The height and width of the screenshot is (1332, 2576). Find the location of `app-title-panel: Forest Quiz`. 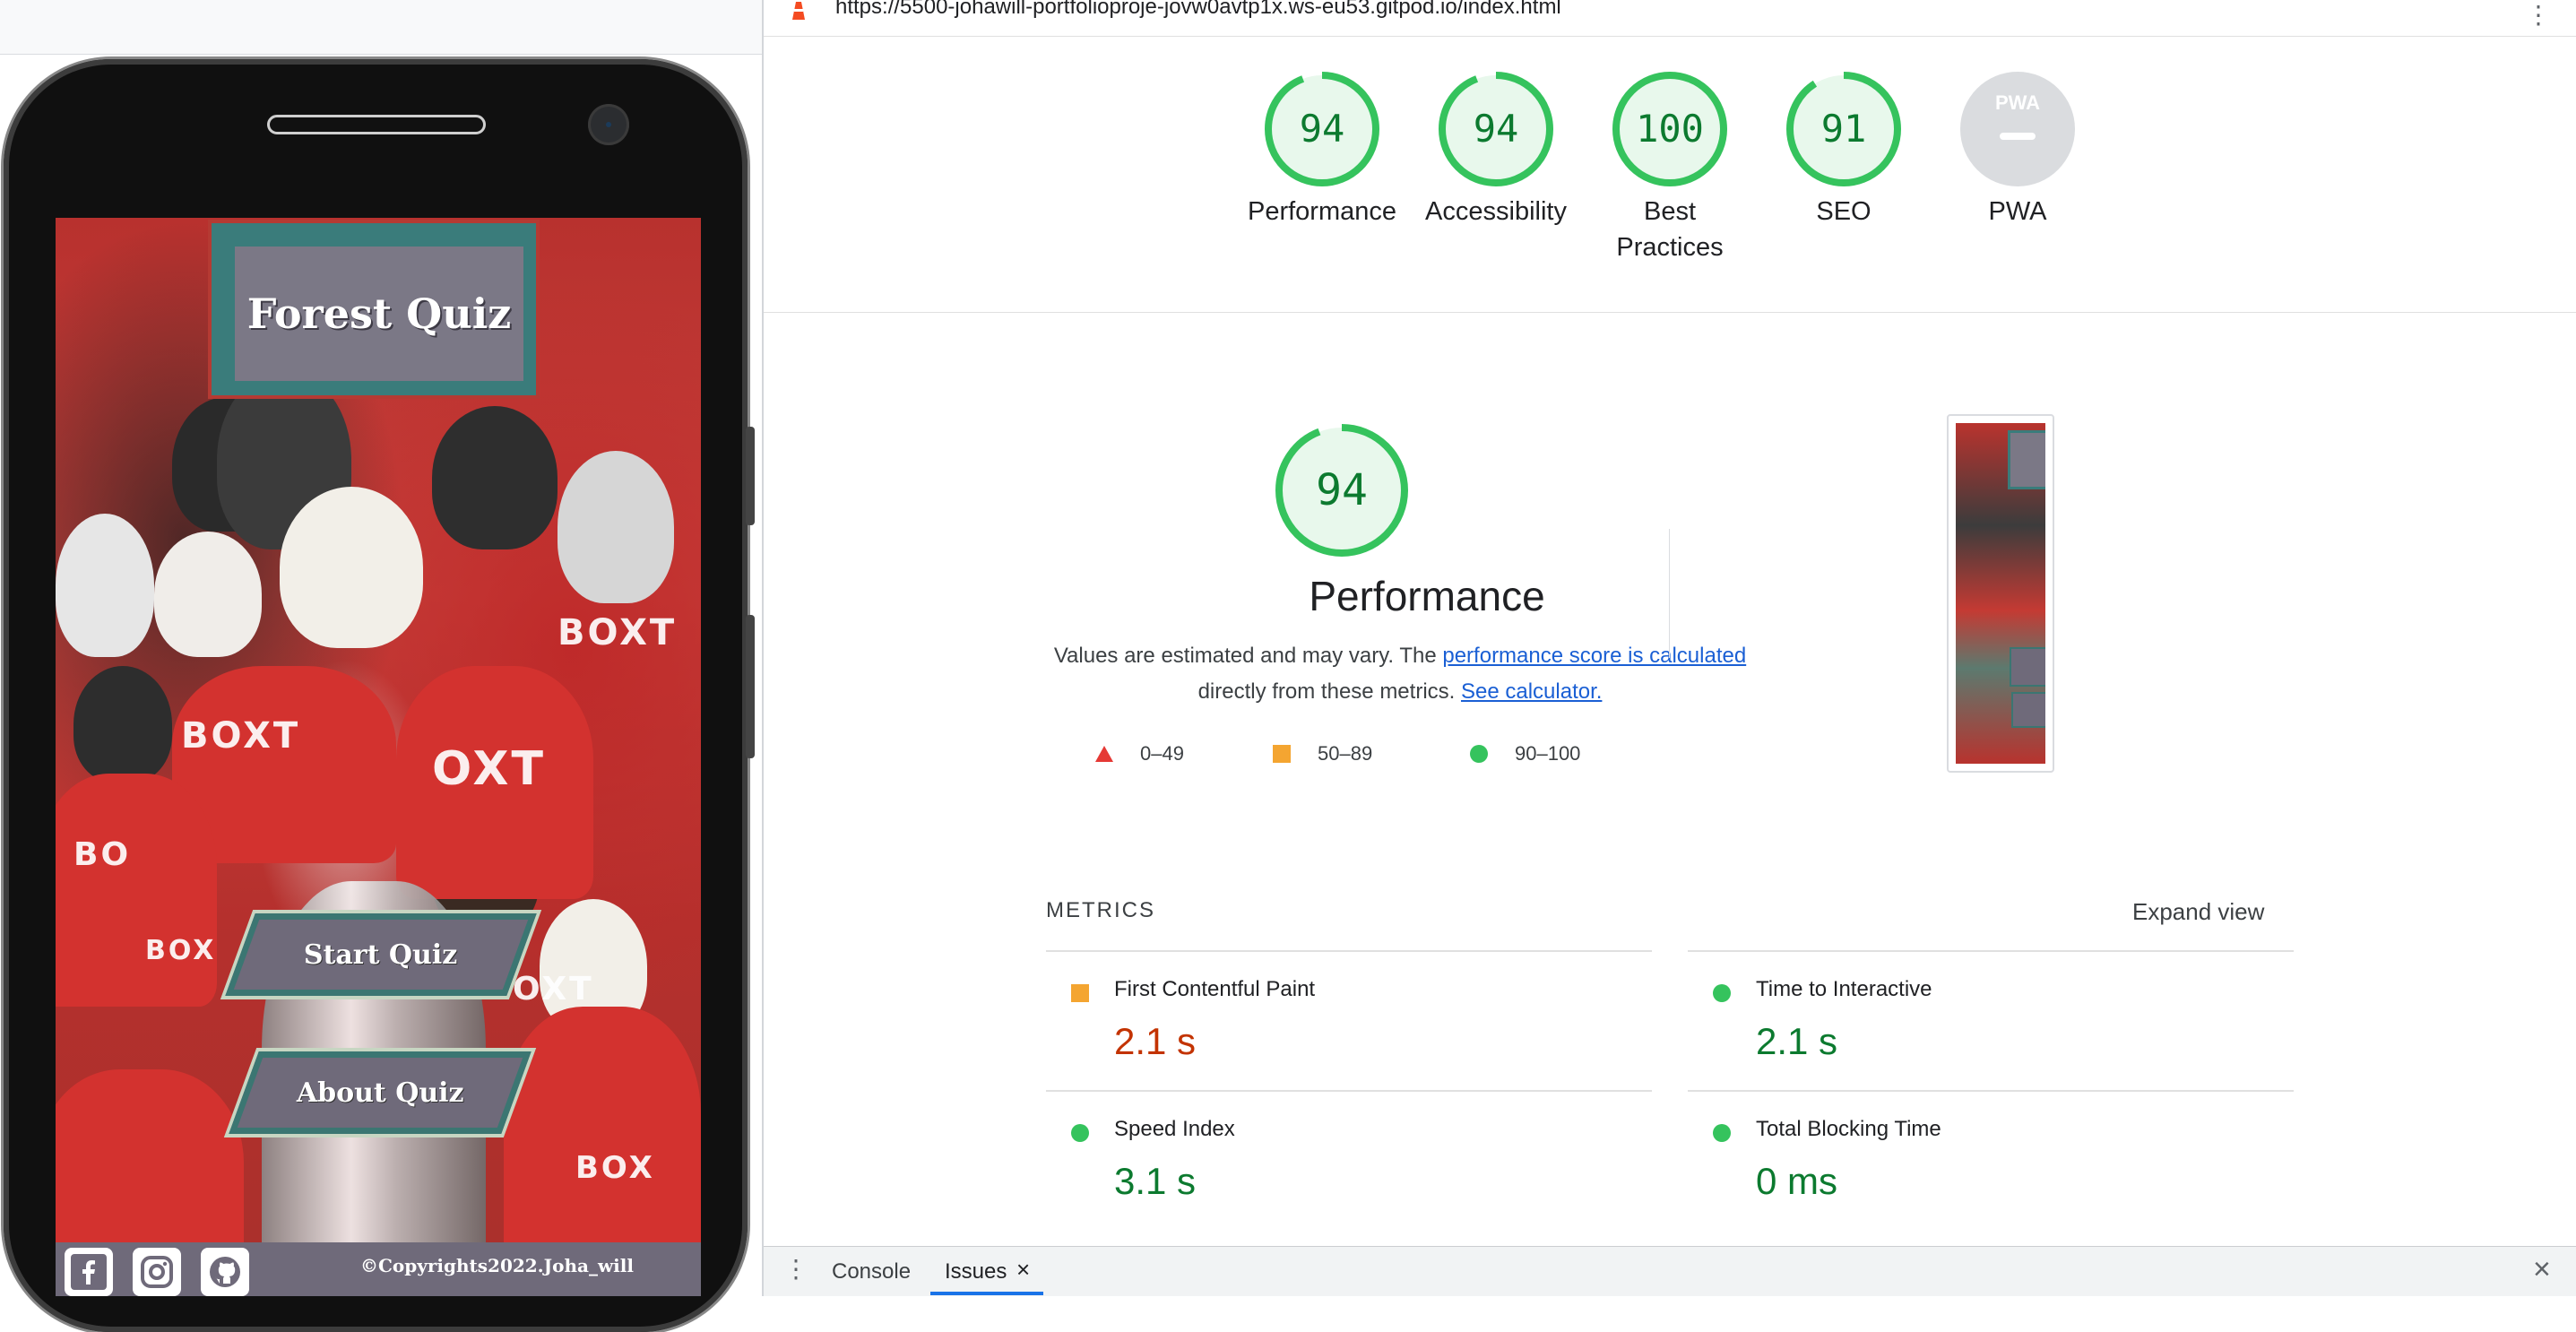

app-title-panel: Forest Quiz is located at coordinates (379, 314).